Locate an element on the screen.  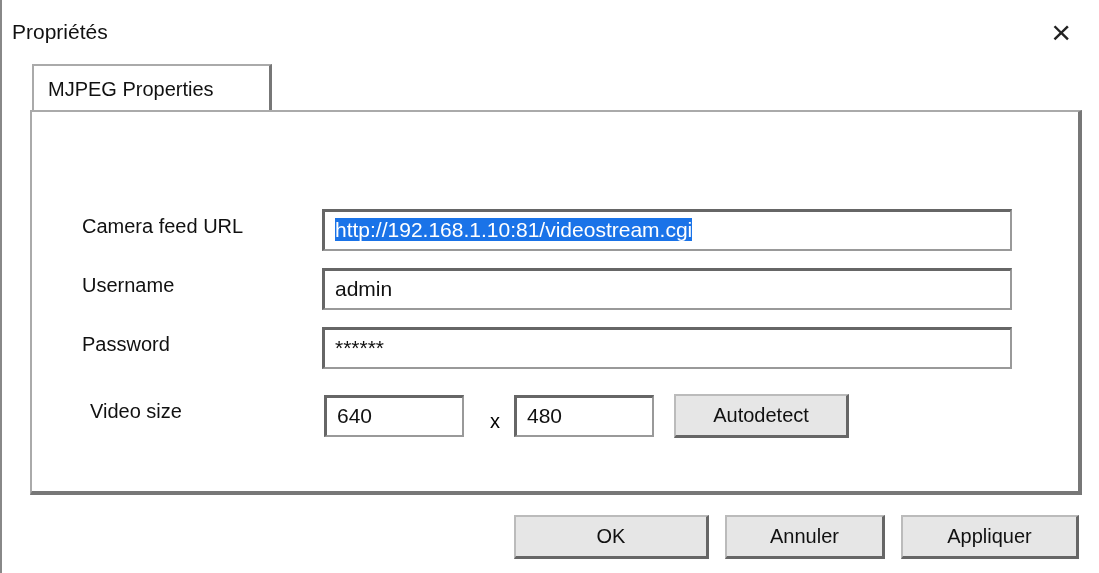
text-field: http://192.168.1.10:81/videostream.cgi is located at coordinates (667, 230).